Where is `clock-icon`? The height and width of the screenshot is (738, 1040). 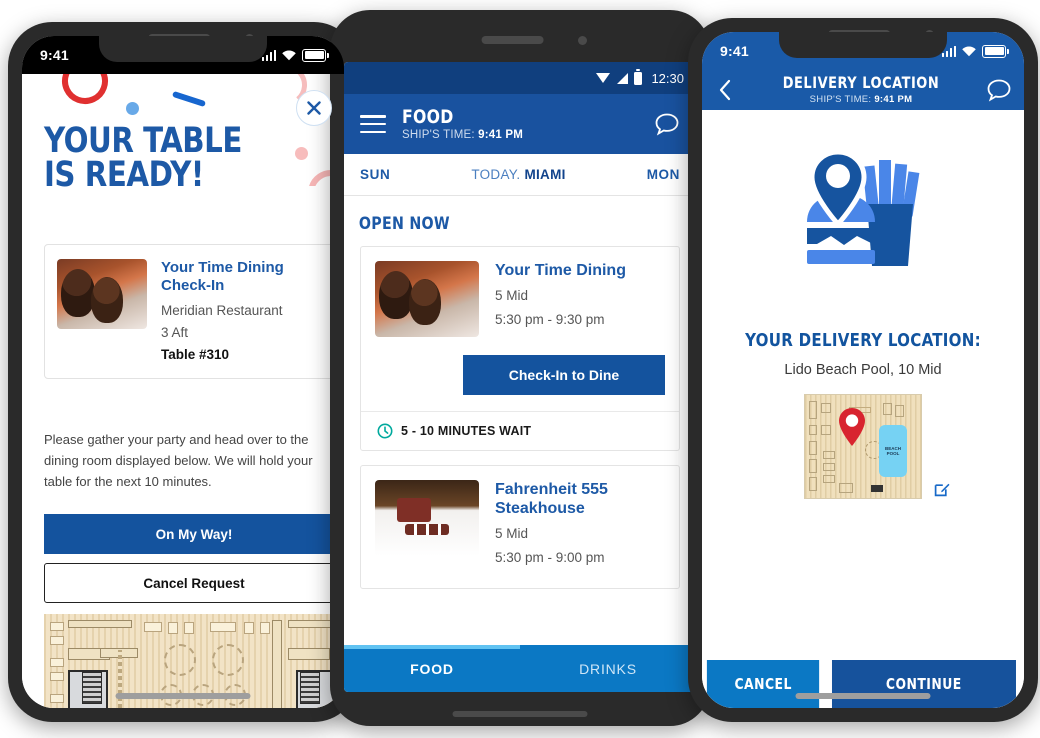 clock-icon is located at coordinates (385, 431).